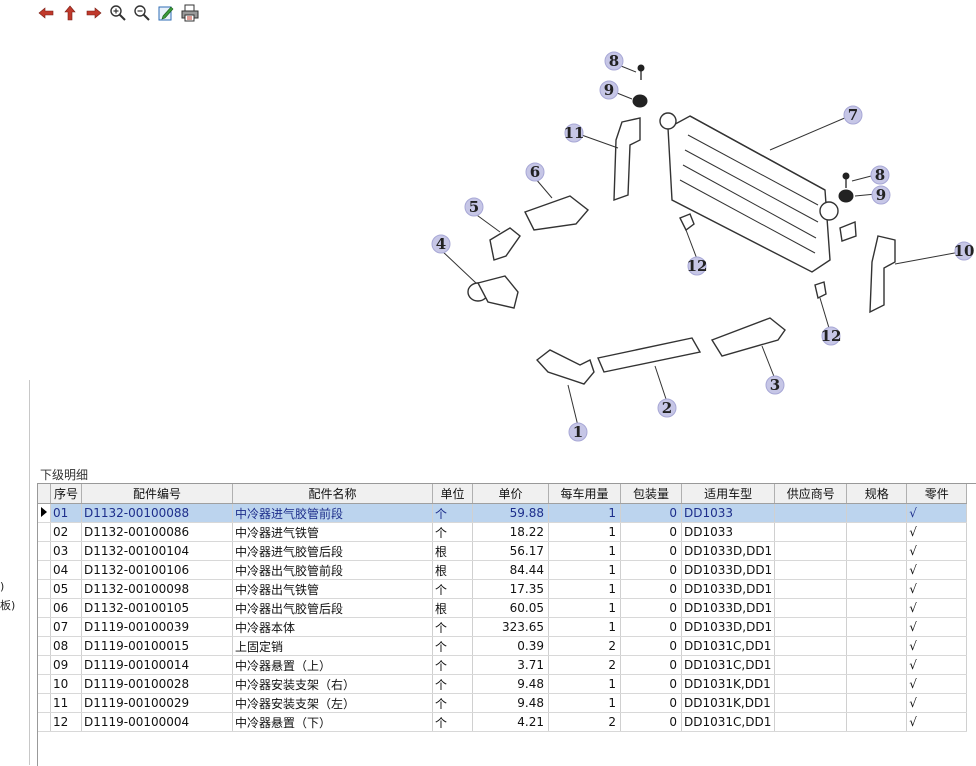 The image size is (976, 766). I want to click on callout-8-right: 8, so click(880, 175).